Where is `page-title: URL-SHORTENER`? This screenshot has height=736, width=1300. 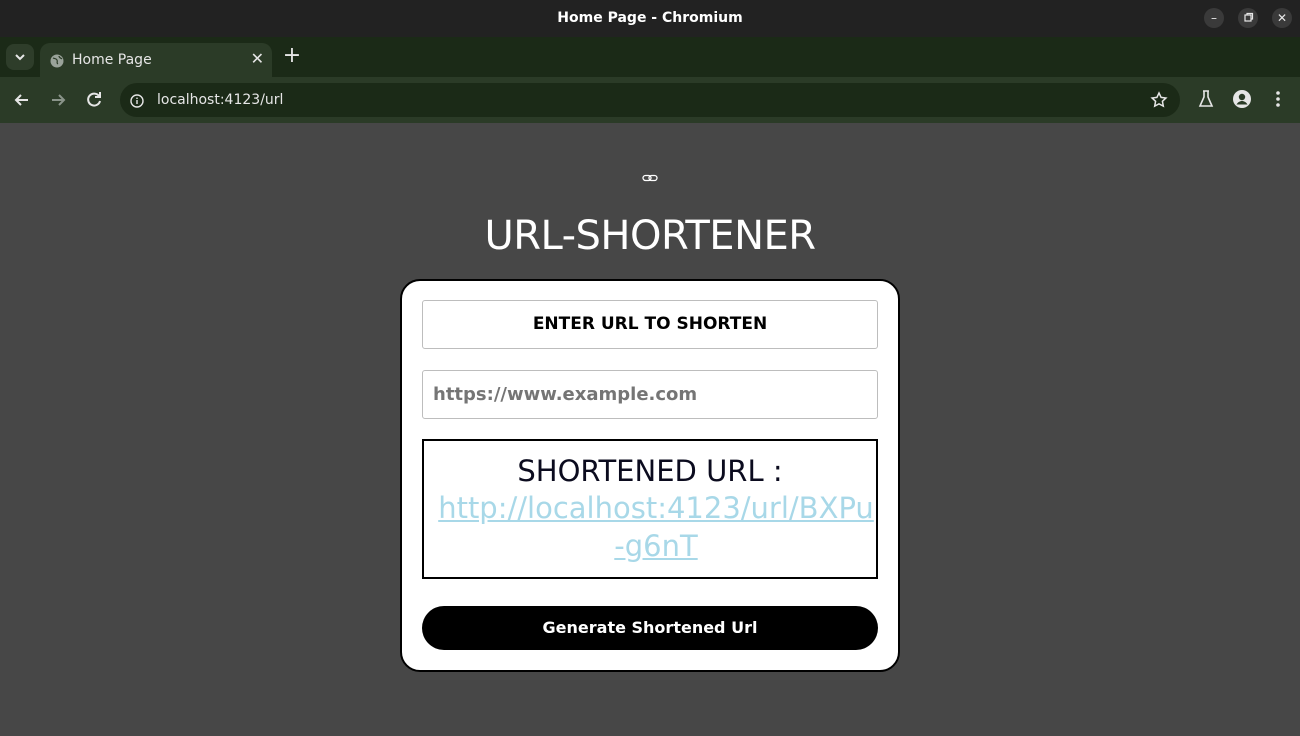 page-title: URL-SHORTENER is located at coordinates (650, 236).